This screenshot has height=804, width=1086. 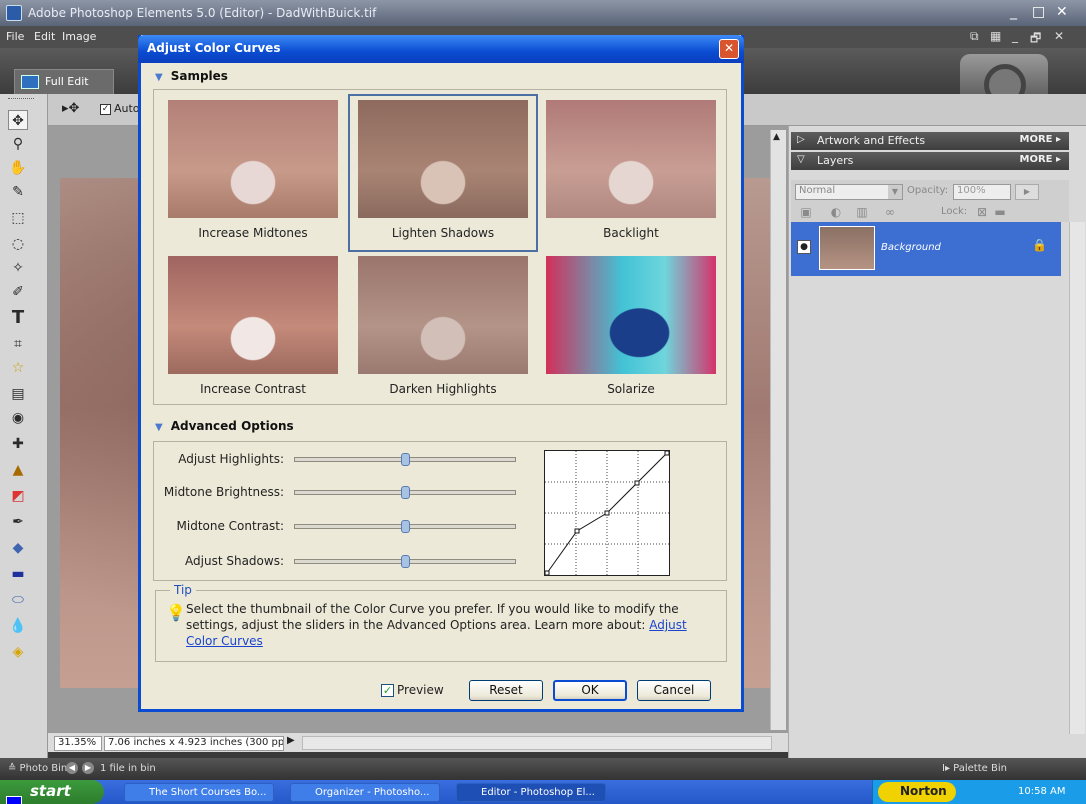 I want to click on maximize-button: □, so click(x=1038, y=12).